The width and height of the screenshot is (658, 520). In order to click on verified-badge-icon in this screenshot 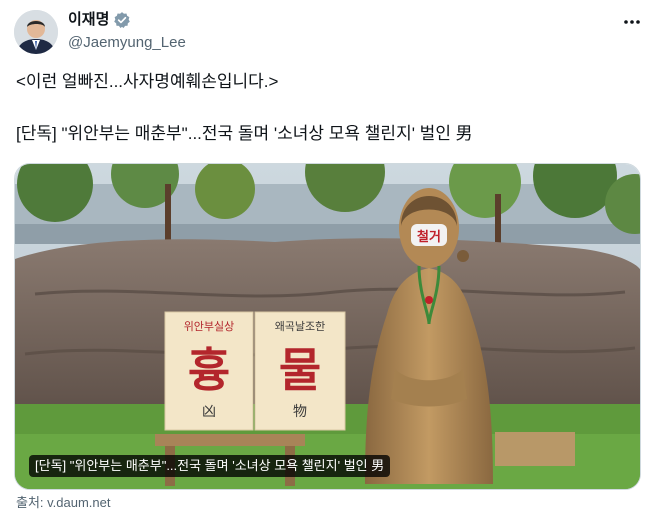, I will do `click(122, 20)`.